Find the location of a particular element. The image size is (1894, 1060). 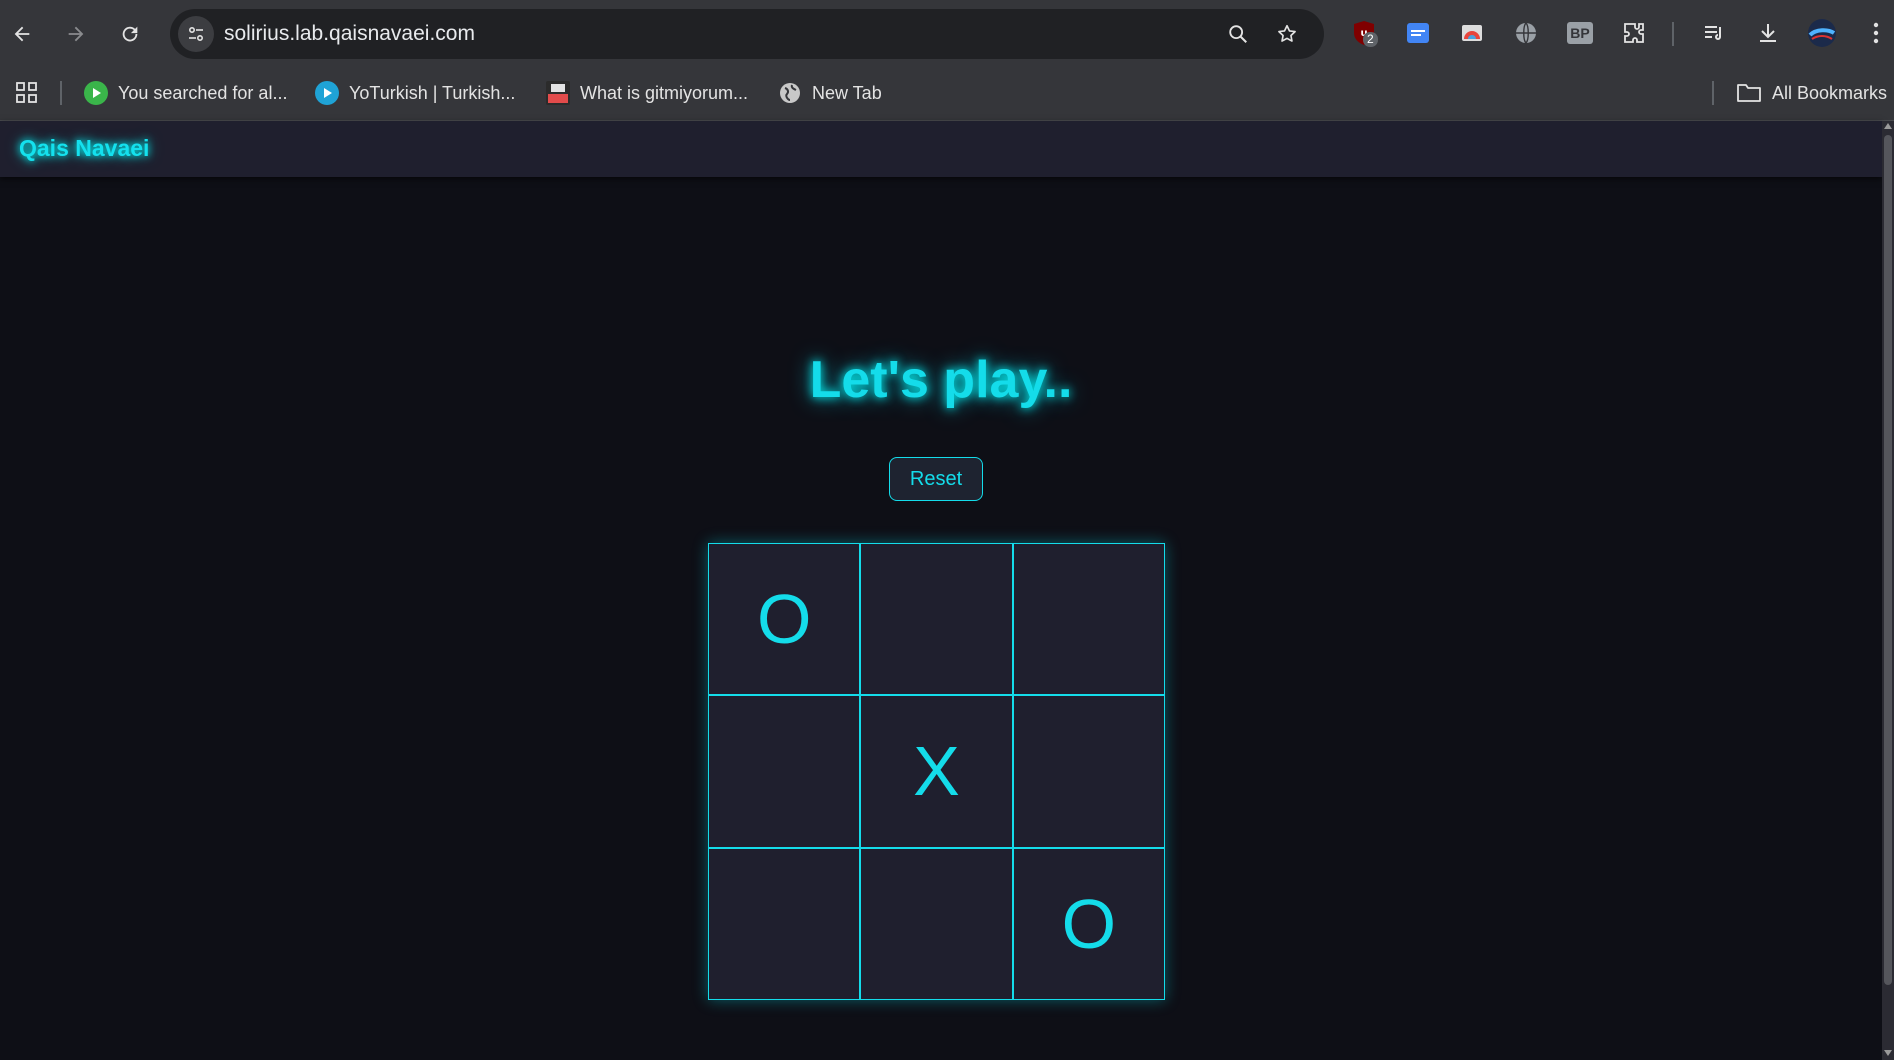

url-text: solirius.lab.qaisnavaei.com is located at coordinates (349, 34).